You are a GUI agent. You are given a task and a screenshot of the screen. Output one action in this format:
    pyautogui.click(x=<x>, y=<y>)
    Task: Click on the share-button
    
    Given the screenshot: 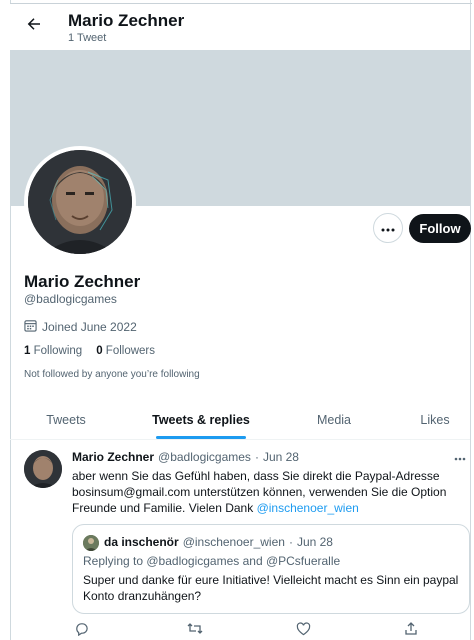 What is the action you would take?
    pyautogui.click(x=411, y=631)
    